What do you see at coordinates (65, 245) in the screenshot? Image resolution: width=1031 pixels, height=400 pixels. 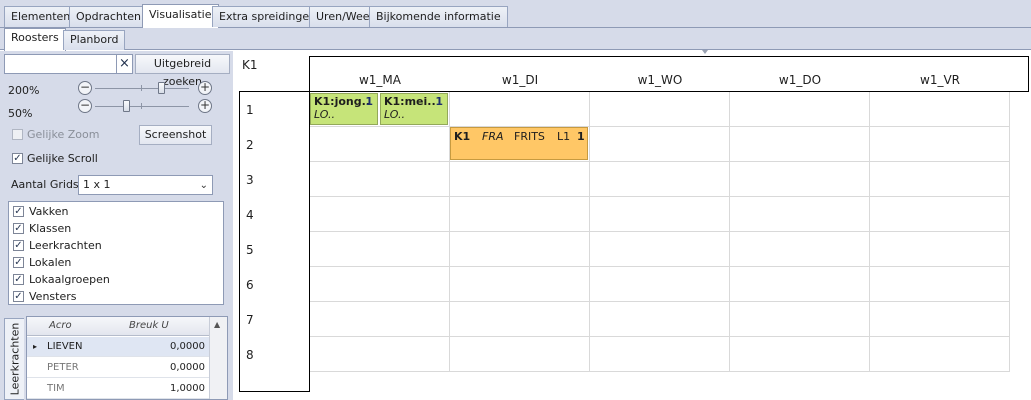 I see `layer-label-leerkrachten: Leerkrachten` at bounding box center [65, 245].